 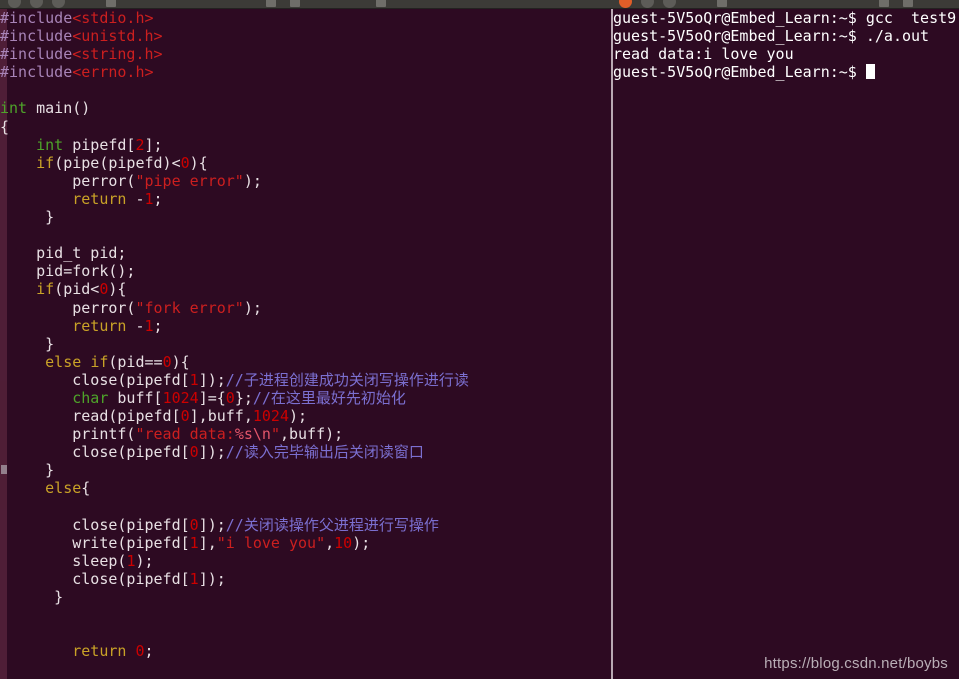 What do you see at coordinates (298, 416) in the screenshot?
I see `code-token: );` at bounding box center [298, 416].